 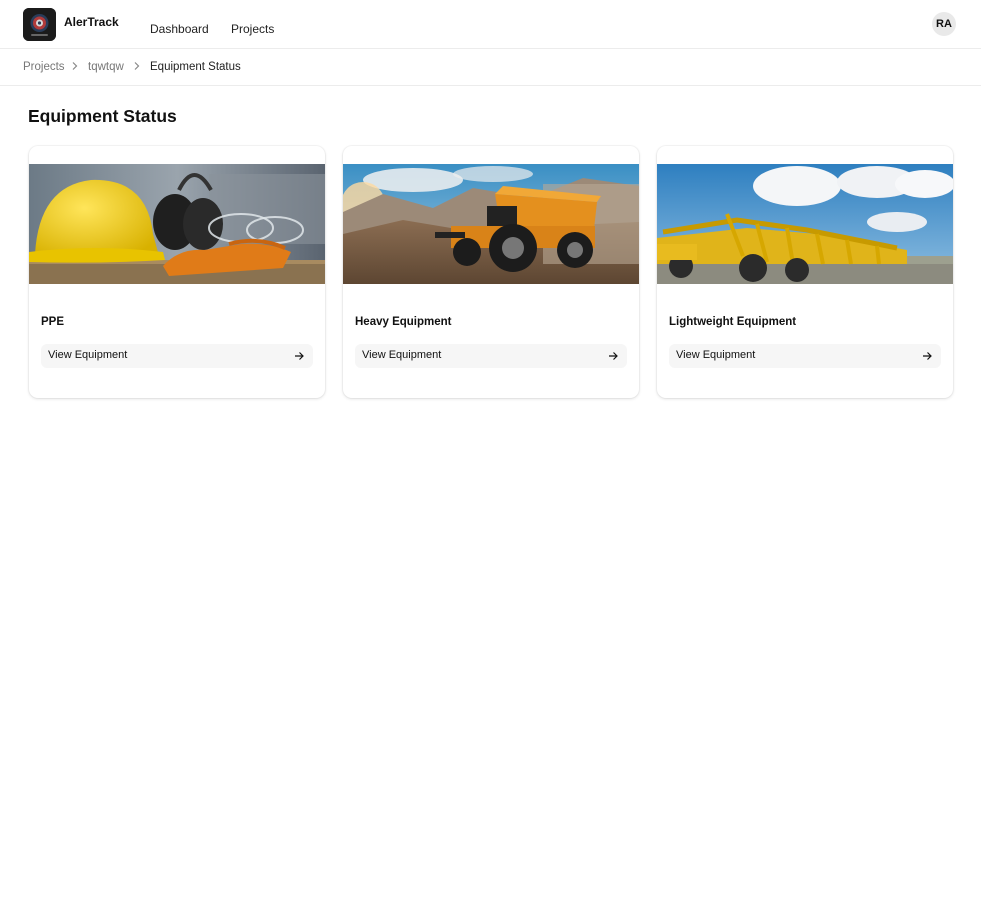 I want to click on breadcrumb-projects: Projects, so click(x=44, y=67).